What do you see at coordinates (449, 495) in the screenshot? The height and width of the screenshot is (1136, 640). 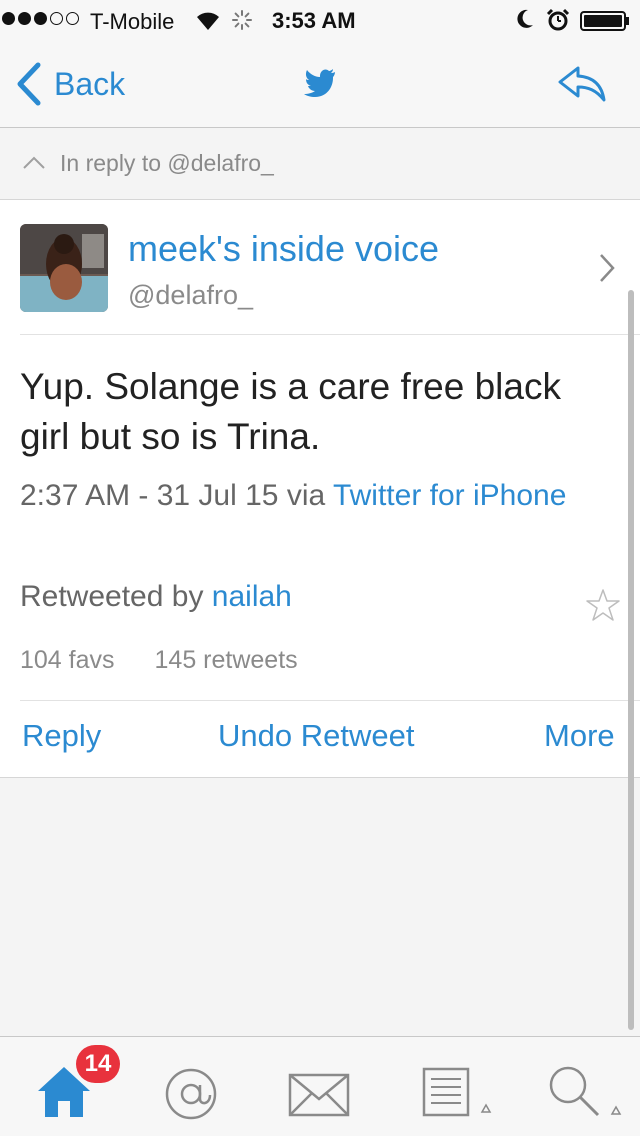 I see `tweet-source-link: Twitter for iPhone` at bounding box center [449, 495].